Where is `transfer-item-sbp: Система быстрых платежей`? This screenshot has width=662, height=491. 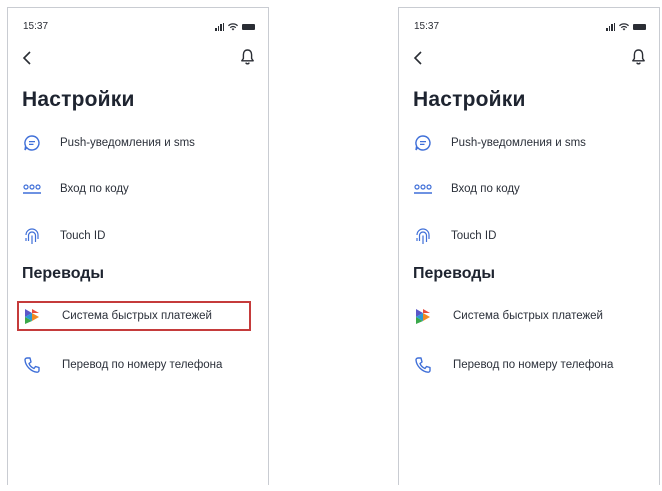 transfer-item-sbp: Система быстрых платежей is located at coordinates (530, 316).